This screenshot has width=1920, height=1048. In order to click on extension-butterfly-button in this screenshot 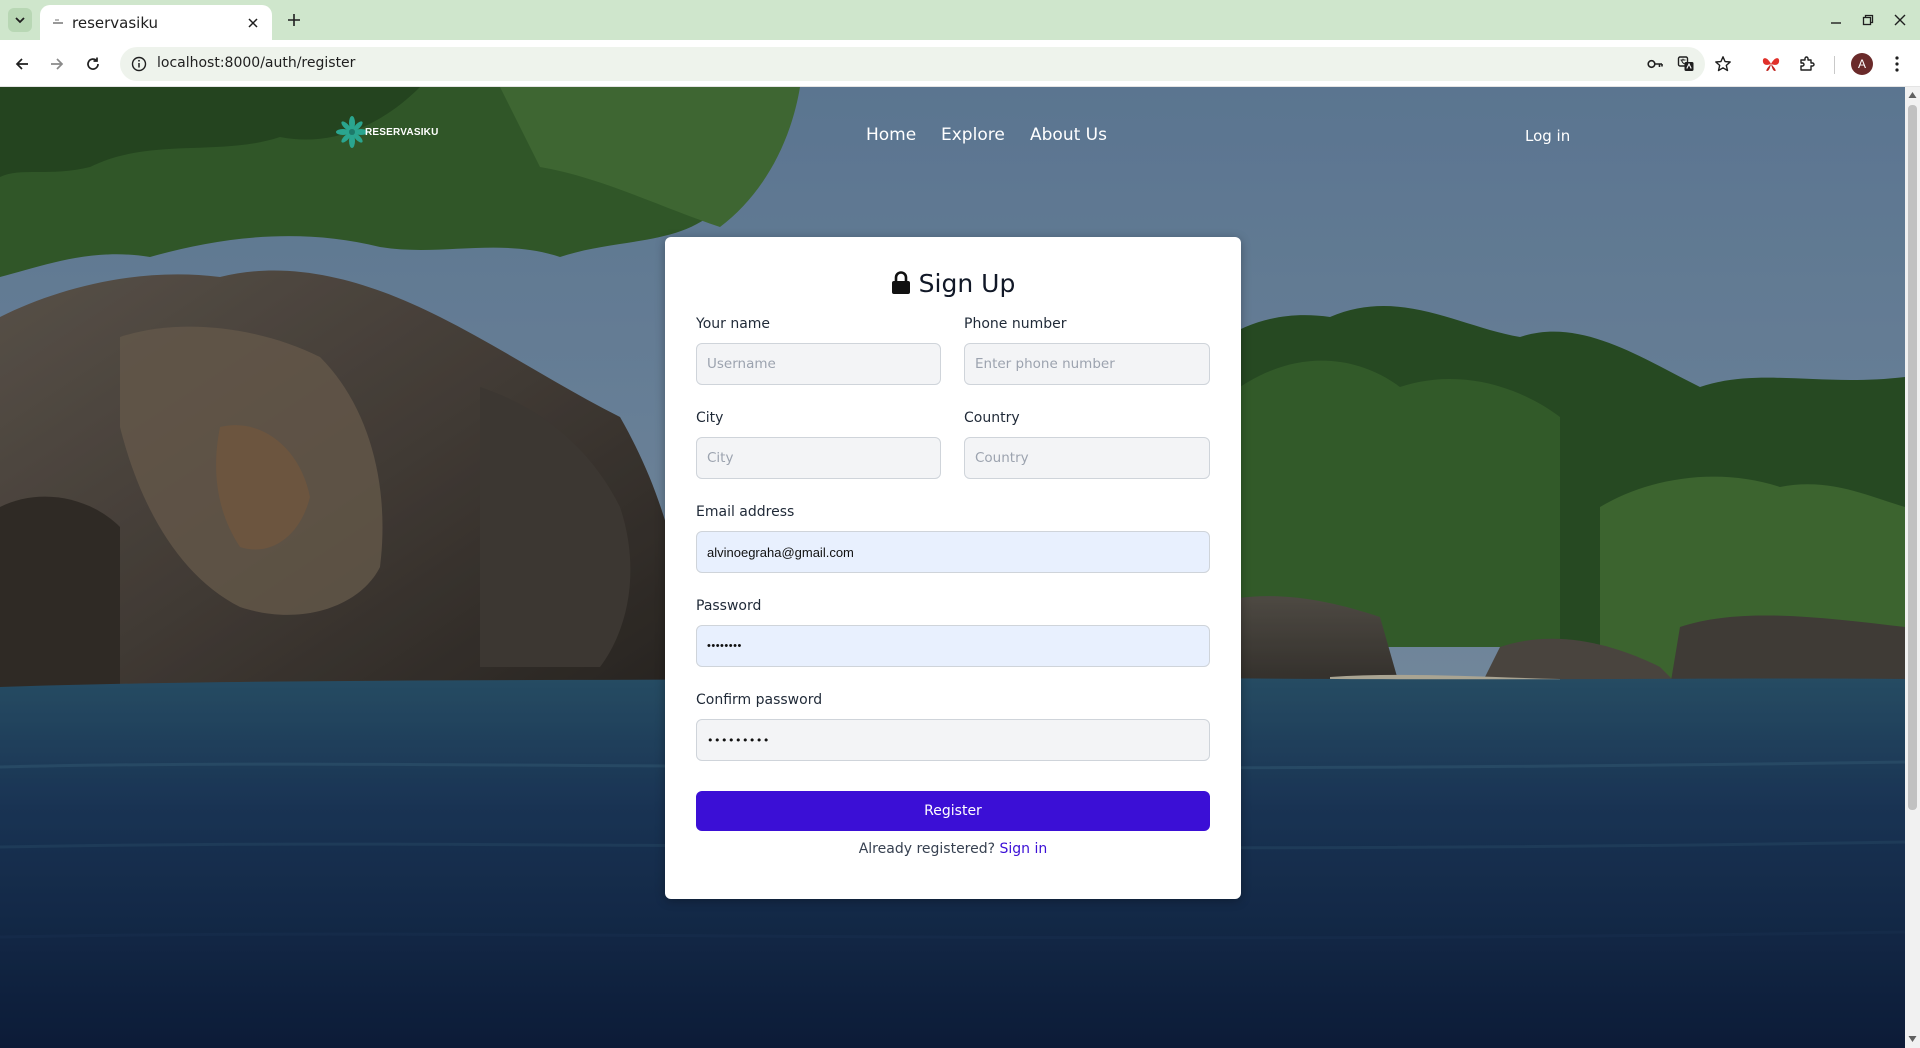, I will do `click(1771, 64)`.